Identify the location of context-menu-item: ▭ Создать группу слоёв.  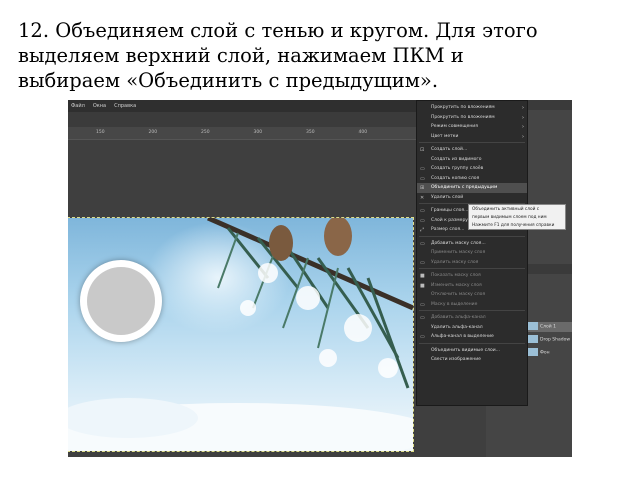
(472, 169).